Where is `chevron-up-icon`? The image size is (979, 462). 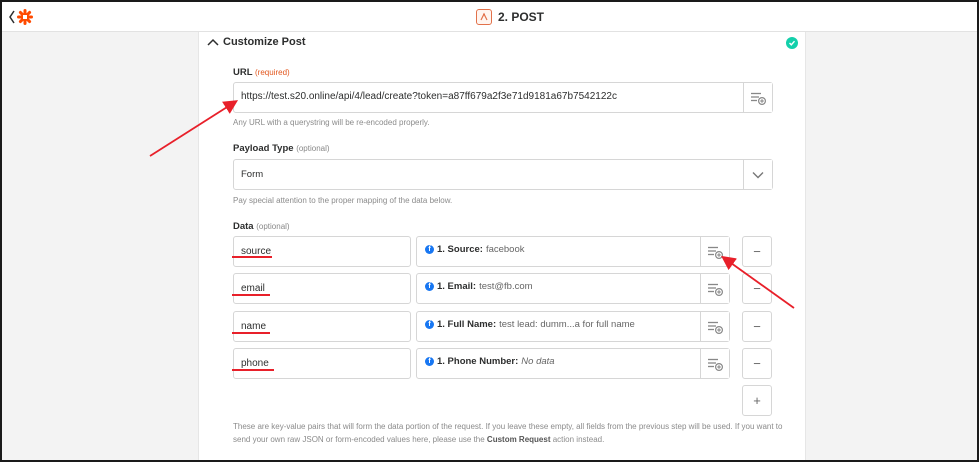 chevron-up-icon is located at coordinates (213, 42).